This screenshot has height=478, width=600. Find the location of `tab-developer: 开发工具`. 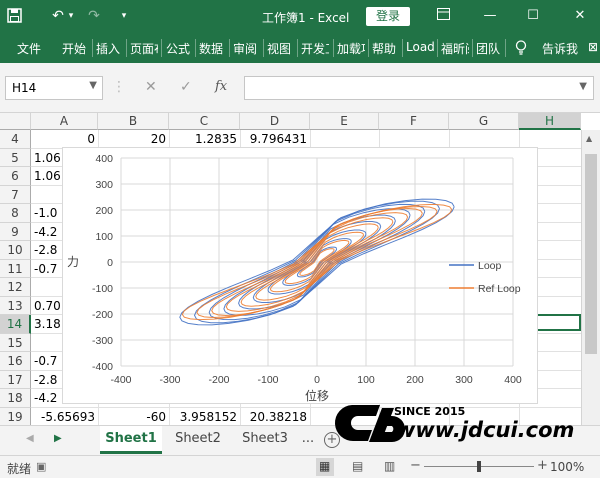

tab-developer: 开发工具 is located at coordinates (315, 48).